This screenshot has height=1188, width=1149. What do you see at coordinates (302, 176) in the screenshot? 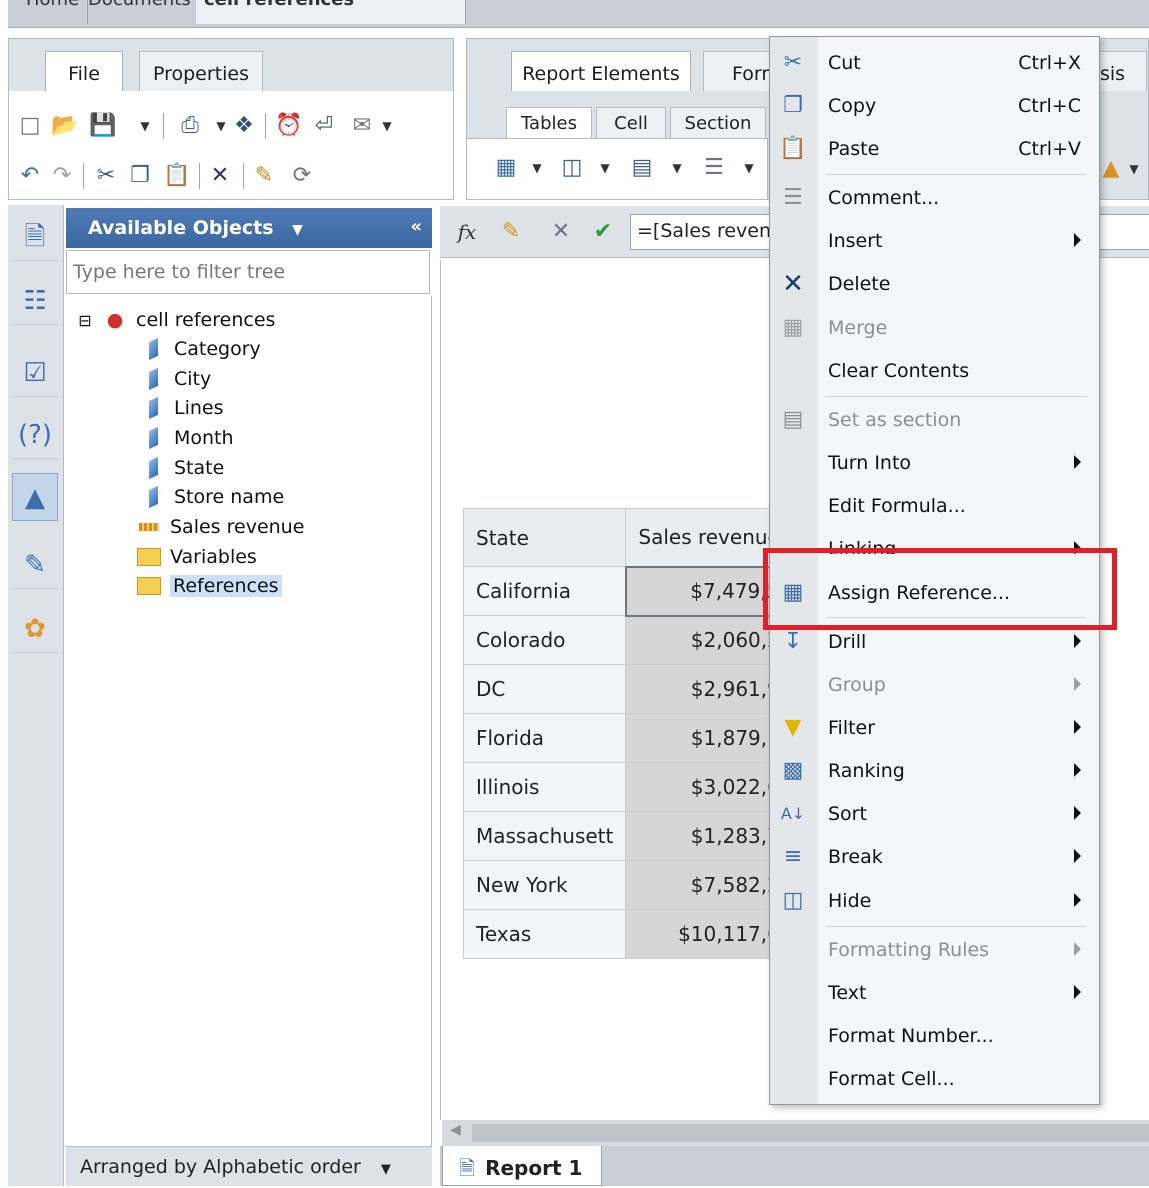
I see `refresh-icon: ⟳` at bounding box center [302, 176].